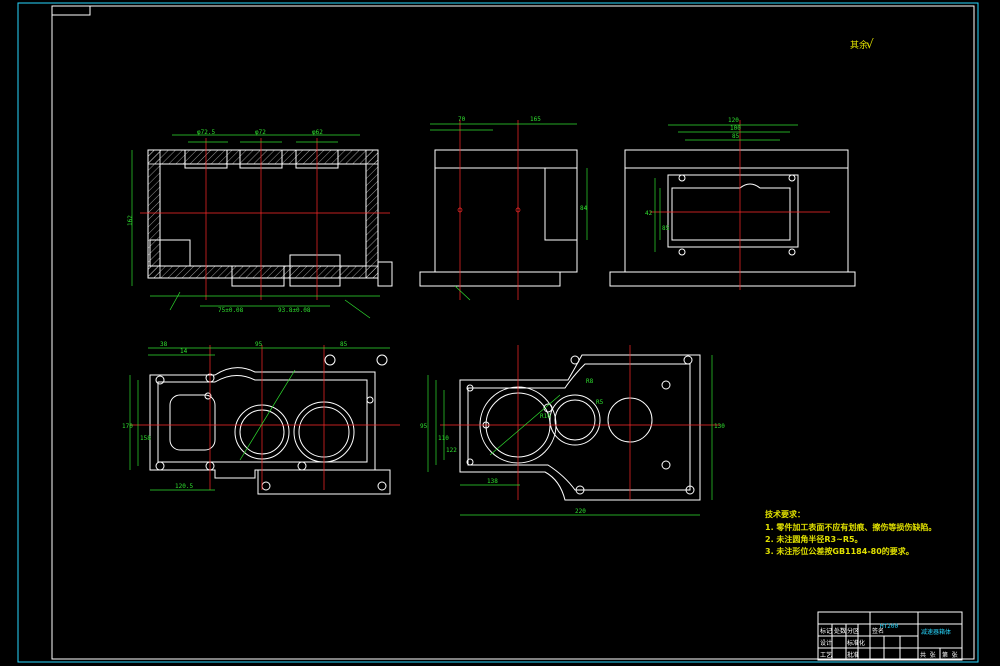  Describe the element at coordinates (736, 136) in the screenshot. I see `dim-end-top-3: 85` at that location.